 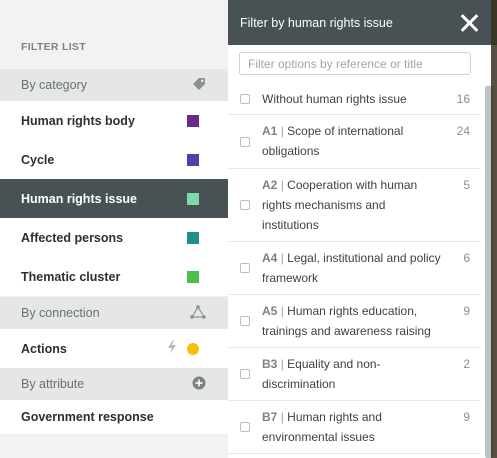 I want to click on group-label: By connection, so click(x=60, y=313).